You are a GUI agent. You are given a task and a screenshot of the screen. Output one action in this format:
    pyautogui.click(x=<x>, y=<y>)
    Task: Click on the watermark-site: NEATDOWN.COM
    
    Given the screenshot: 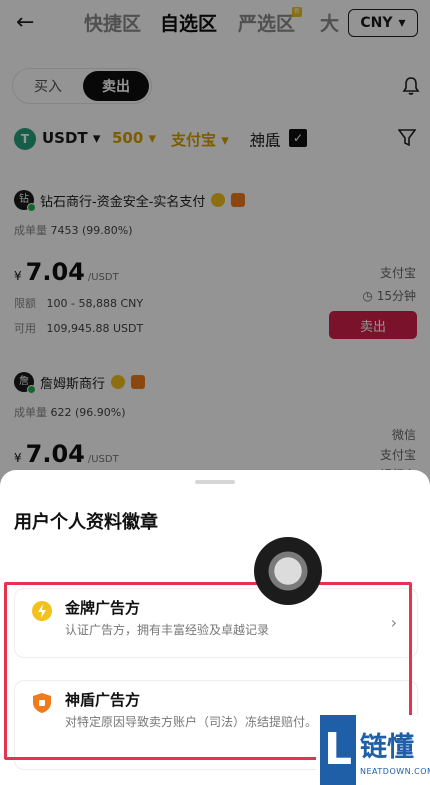 What is the action you would take?
    pyautogui.click(x=395, y=771)
    